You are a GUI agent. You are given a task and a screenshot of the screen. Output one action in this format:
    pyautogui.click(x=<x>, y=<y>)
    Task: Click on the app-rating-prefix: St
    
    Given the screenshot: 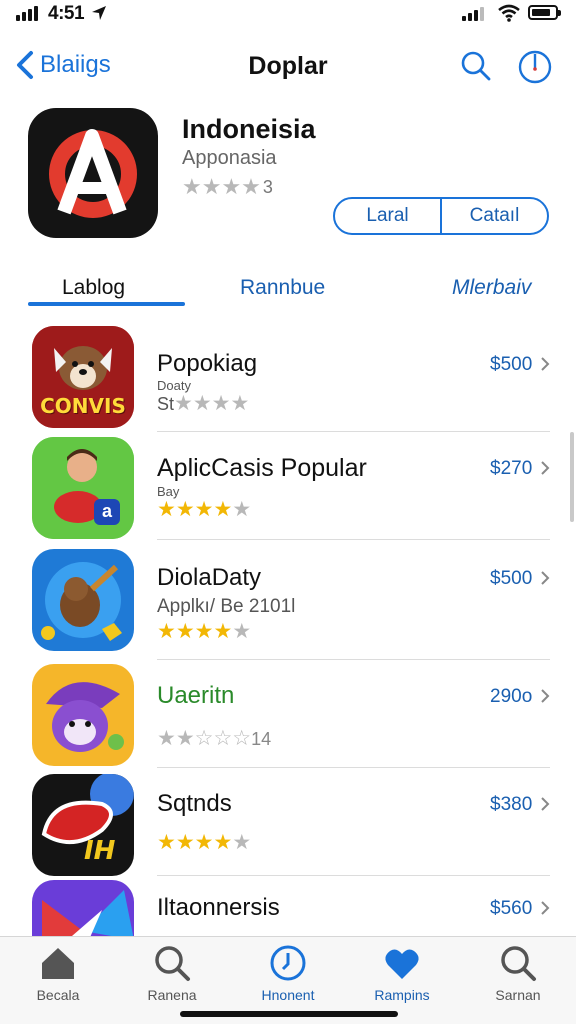 What is the action you would take?
    pyautogui.click(x=166, y=404)
    